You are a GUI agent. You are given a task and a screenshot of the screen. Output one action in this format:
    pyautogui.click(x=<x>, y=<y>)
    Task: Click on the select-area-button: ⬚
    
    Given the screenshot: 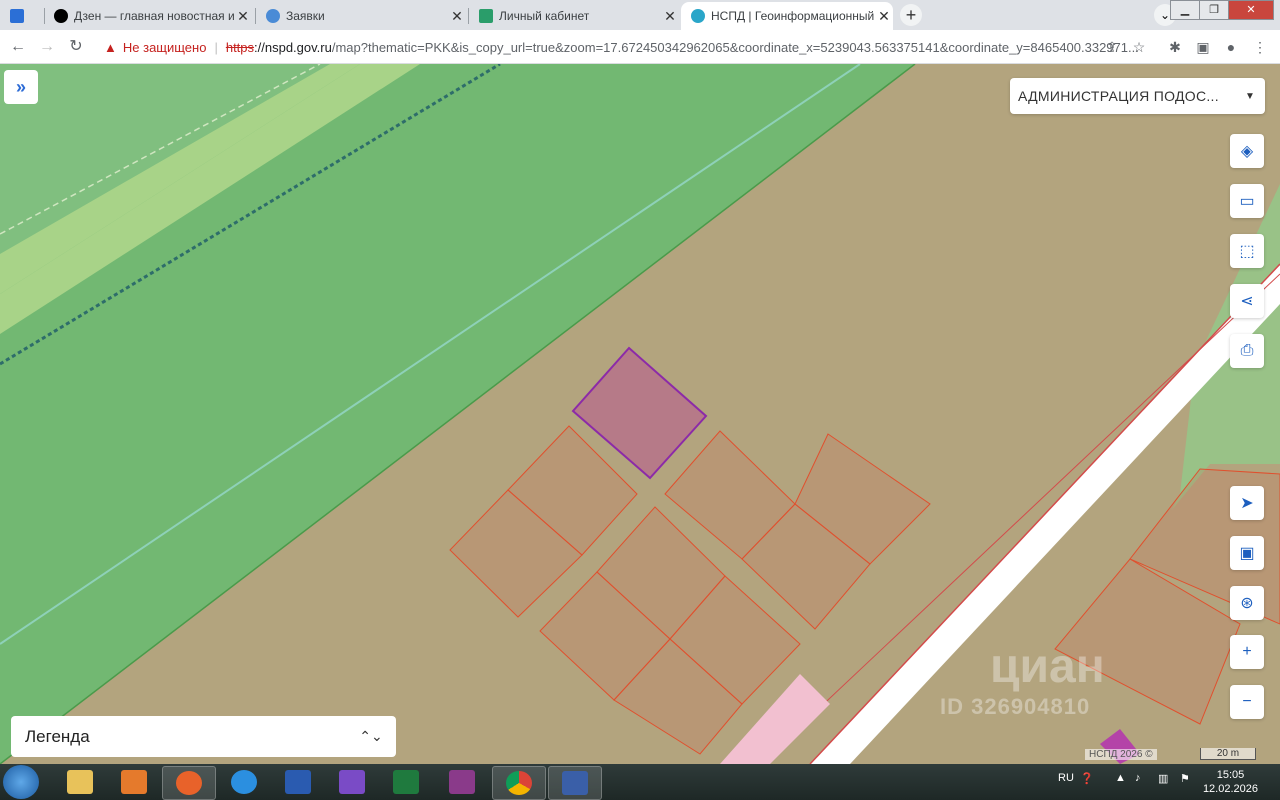 What is the action you would take?
    pyautogui.click(x=1247, y=251)
    